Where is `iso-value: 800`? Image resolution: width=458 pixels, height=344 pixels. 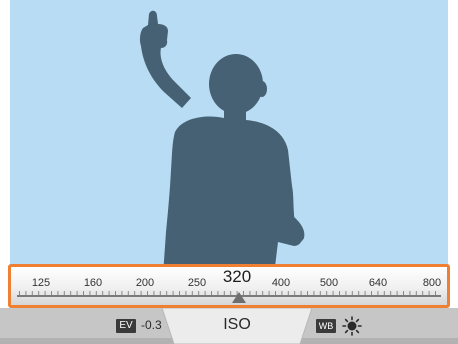
iso-value: 800 is located at coordinates (432, 283).